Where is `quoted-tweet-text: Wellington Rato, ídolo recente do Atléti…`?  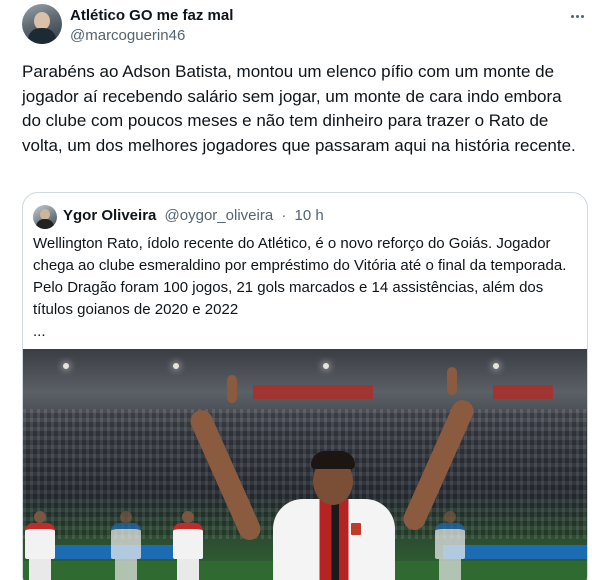
quoted-tweet-text: Wellington Rato, ídolo recente do Atléti… is located at coordinates (300, 276).